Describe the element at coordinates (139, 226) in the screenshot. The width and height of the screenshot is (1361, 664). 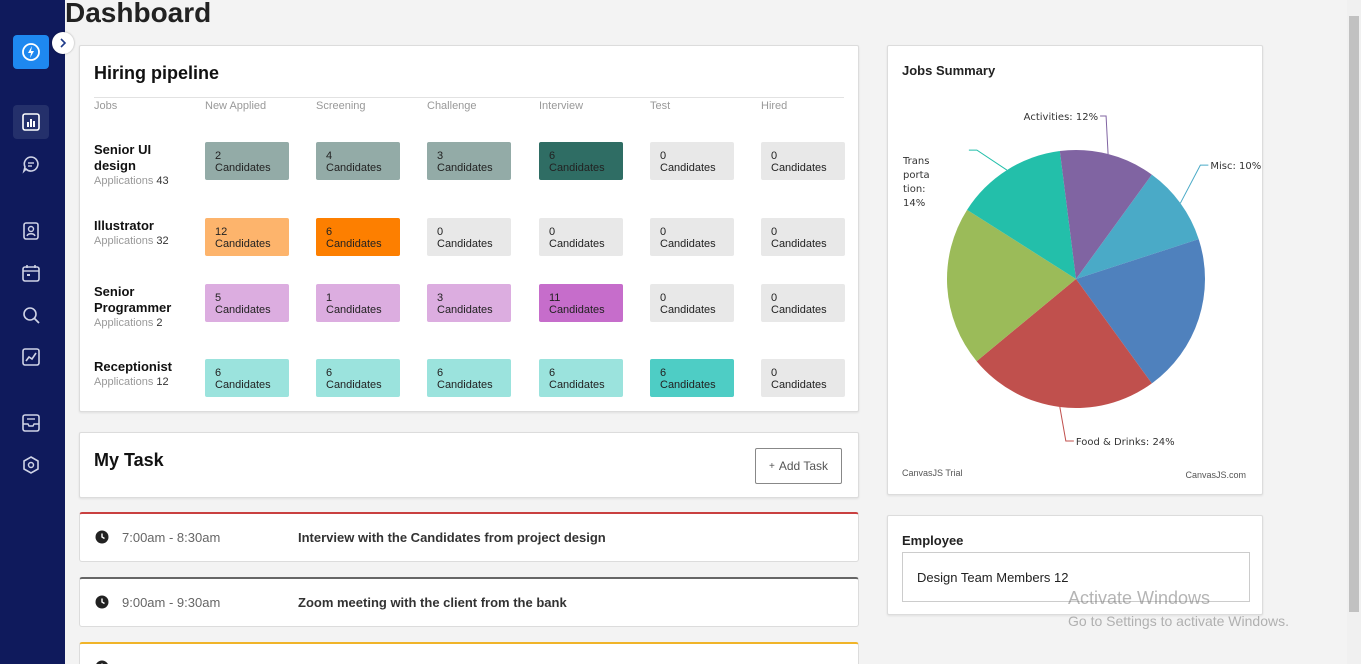
I see `job-name: Illustrator` at that location.